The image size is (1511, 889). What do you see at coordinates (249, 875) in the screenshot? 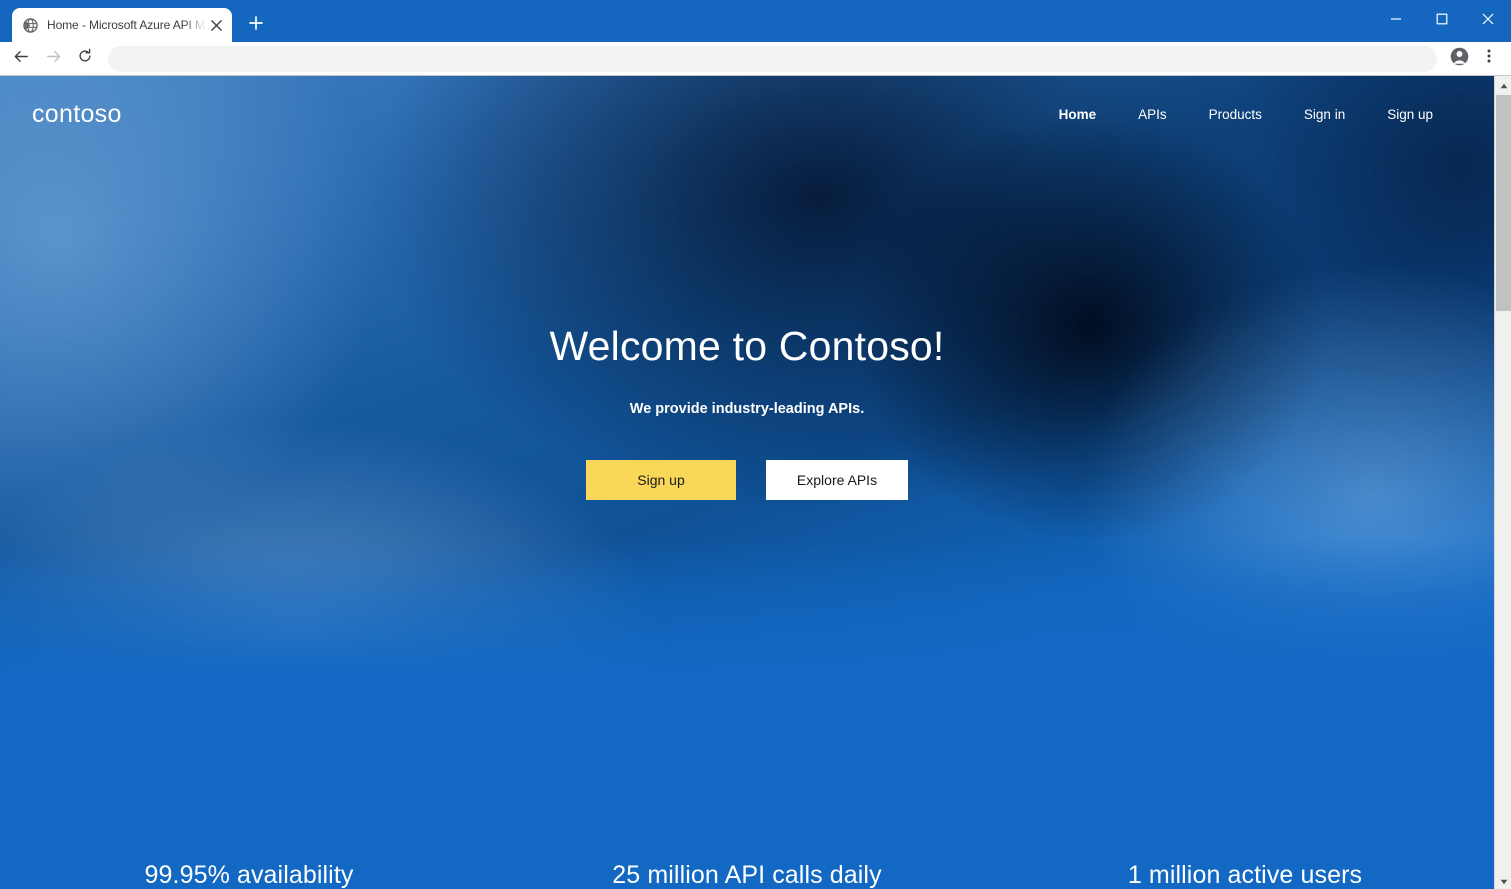
I see `stat-value: 99.95% availability` at bounding box center [249, 875].